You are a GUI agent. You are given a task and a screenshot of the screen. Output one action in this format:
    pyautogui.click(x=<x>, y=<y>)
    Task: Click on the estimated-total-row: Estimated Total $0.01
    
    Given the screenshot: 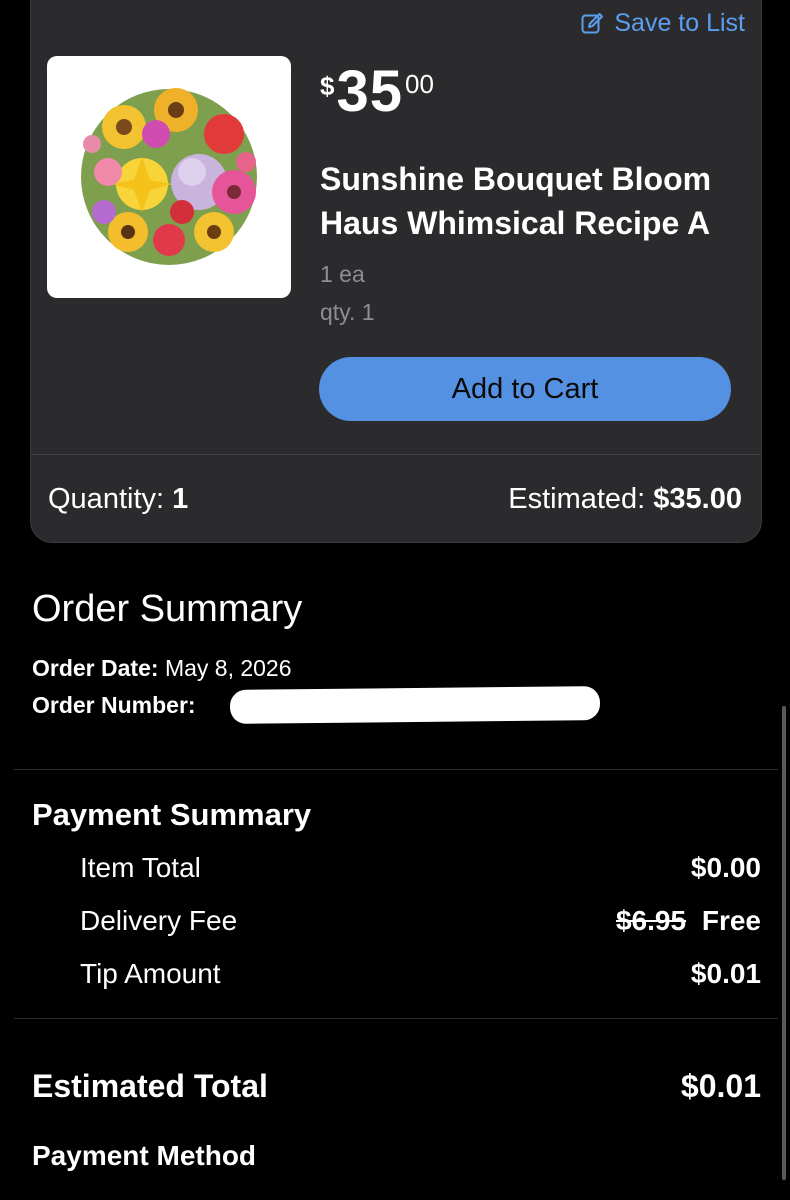 What is the action you would take?
    pyautogui.click(x=396, y=1086)
    